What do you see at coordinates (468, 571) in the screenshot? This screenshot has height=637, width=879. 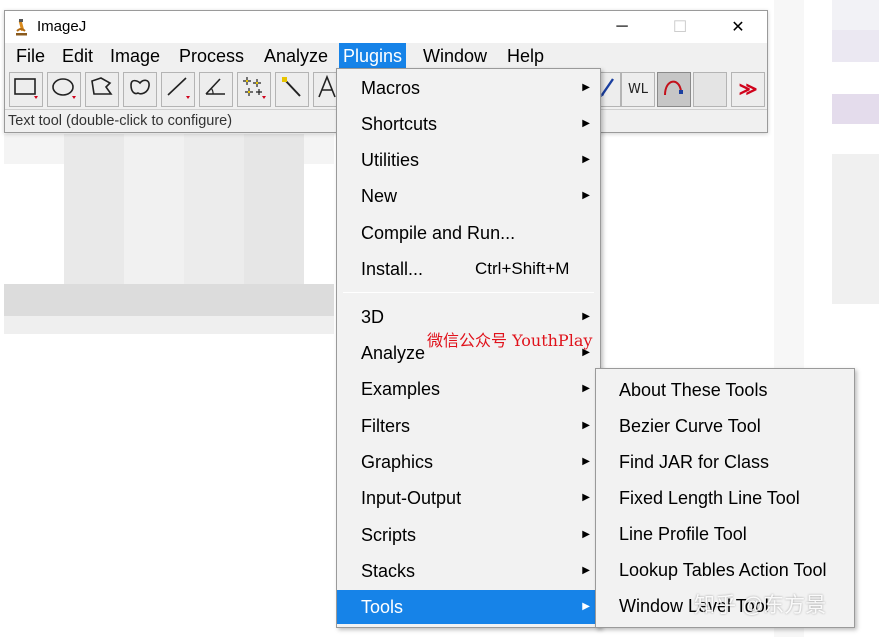 I see `menu-item-stacks: Stacks ▶` at bounding box center [468, 571].